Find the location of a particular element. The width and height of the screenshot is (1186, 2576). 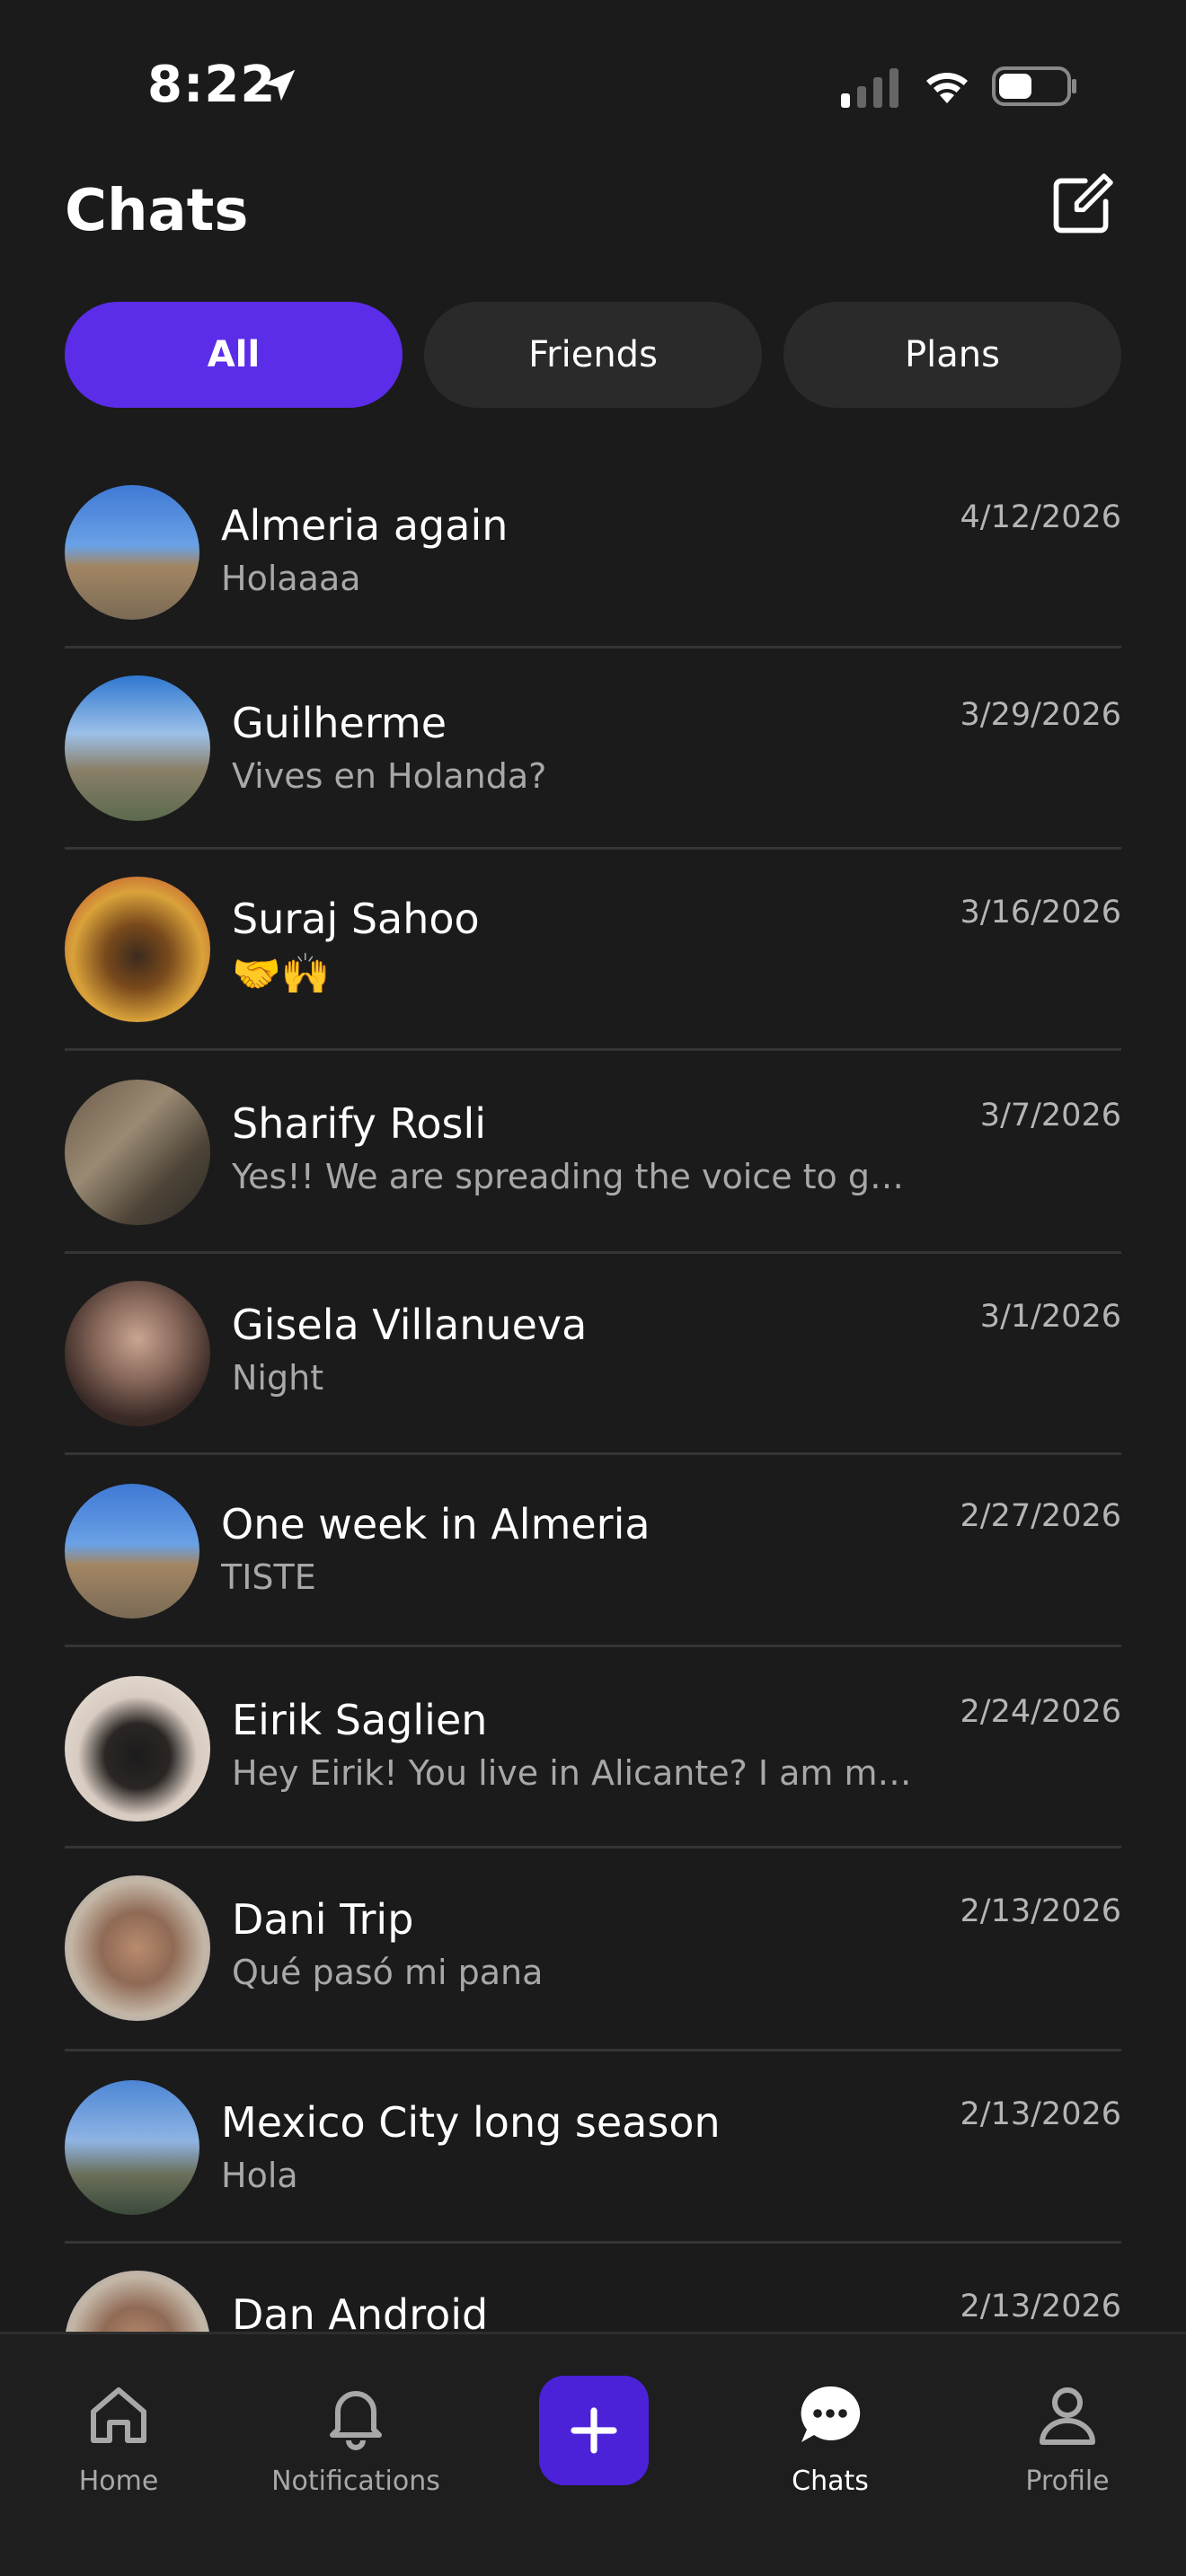

chat-last-message: TISTE is located at coordinates (268, 1577).